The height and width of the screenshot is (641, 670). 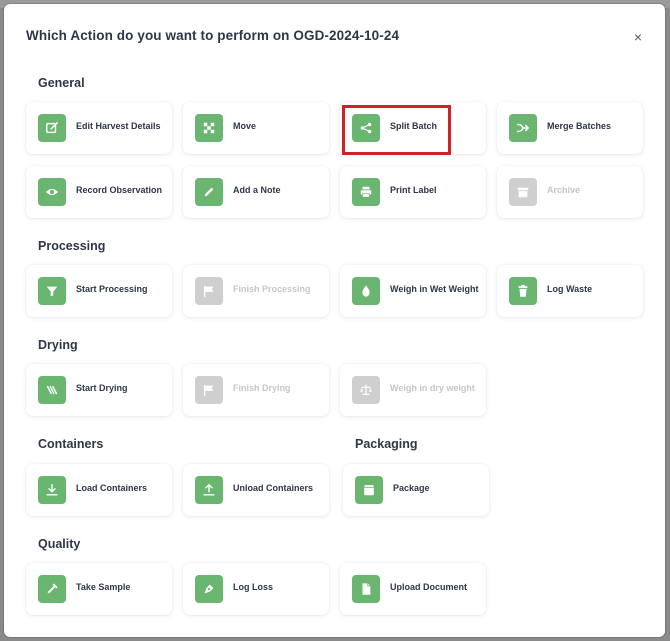 I want to click on upload-icon, so click(x=209, y=490).